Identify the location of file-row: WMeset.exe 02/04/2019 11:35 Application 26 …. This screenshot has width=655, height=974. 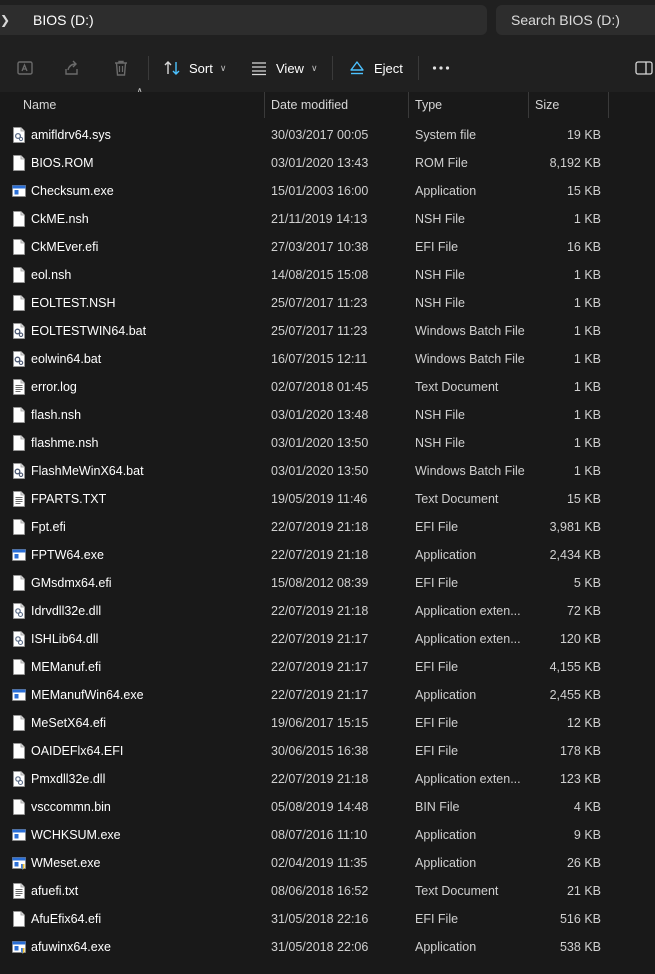
(327, 863).